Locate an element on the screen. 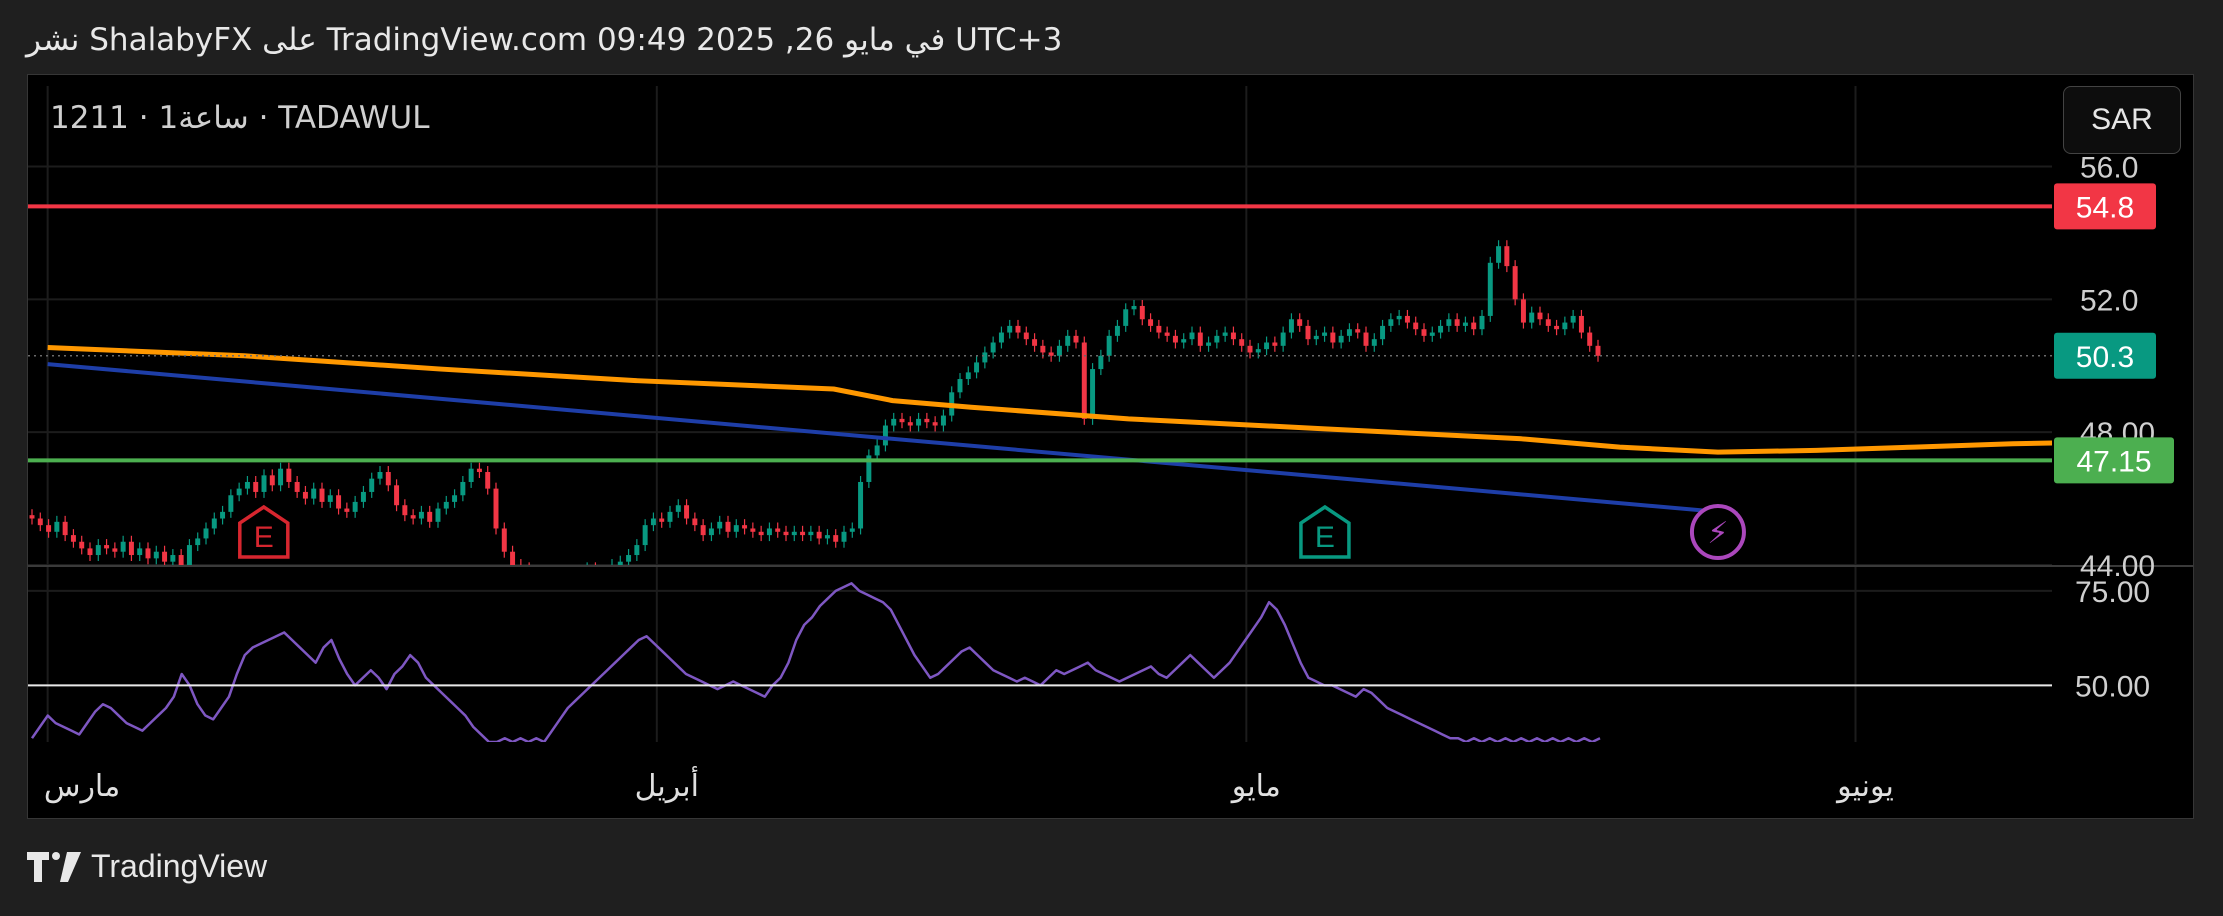 The height and width of the screenshot is (916, 2223). earnings-label: E is located at coordinates (1325, 537).